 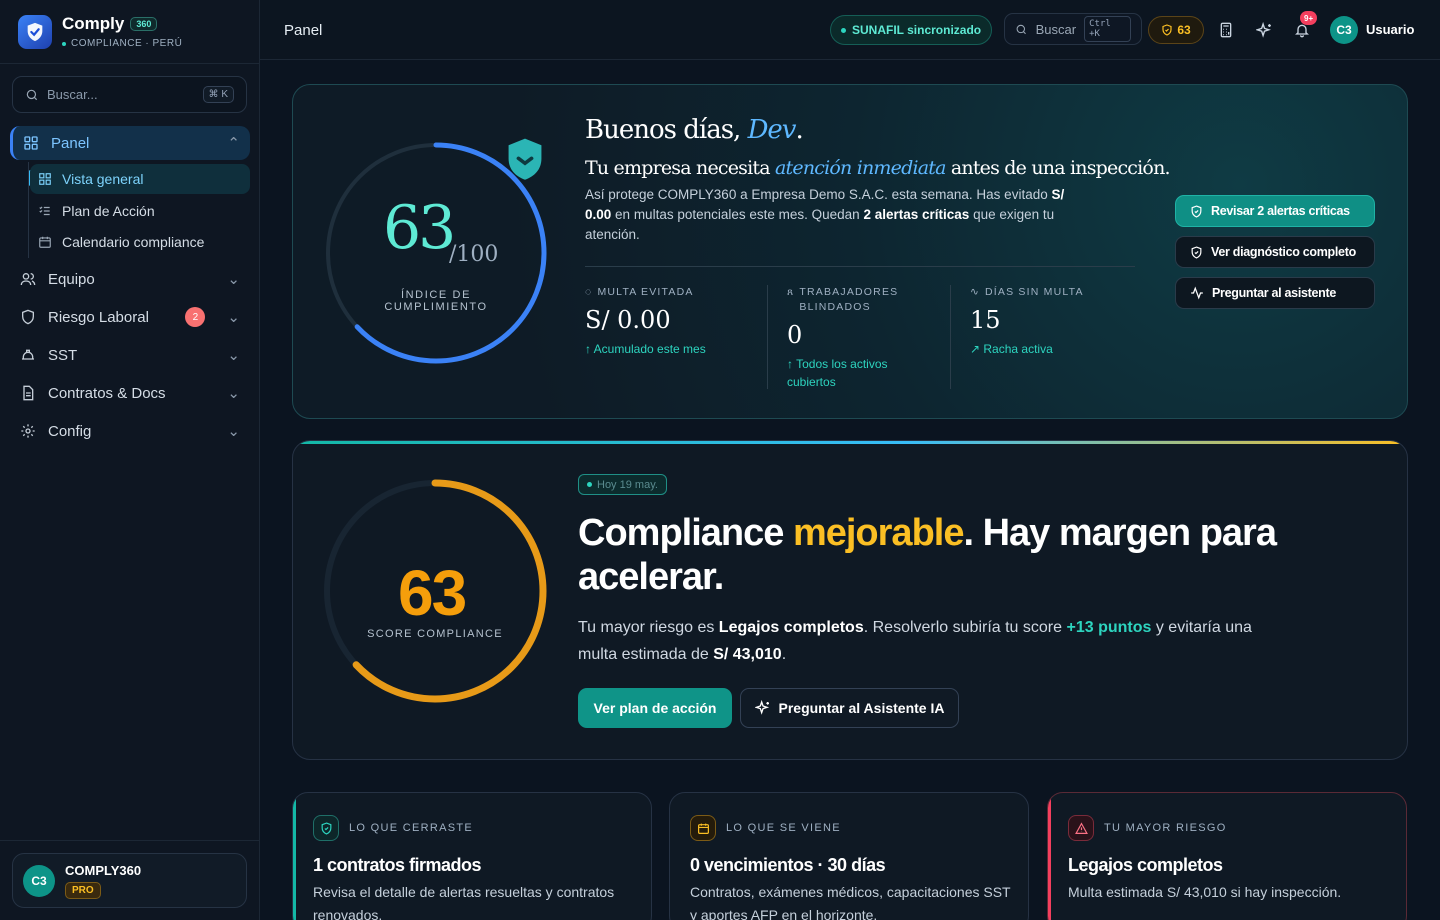 I want to click on sync-status-text: SUNAFIL sincronizado, so click(x=917, y=30).